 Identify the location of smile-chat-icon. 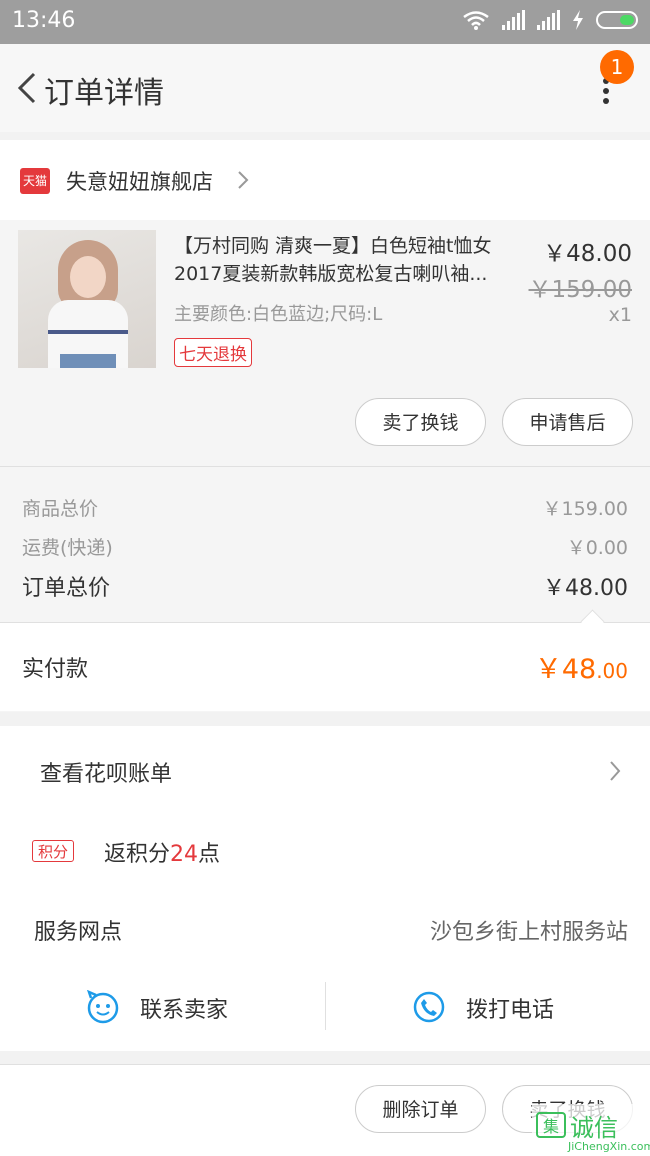
(103, 1007).